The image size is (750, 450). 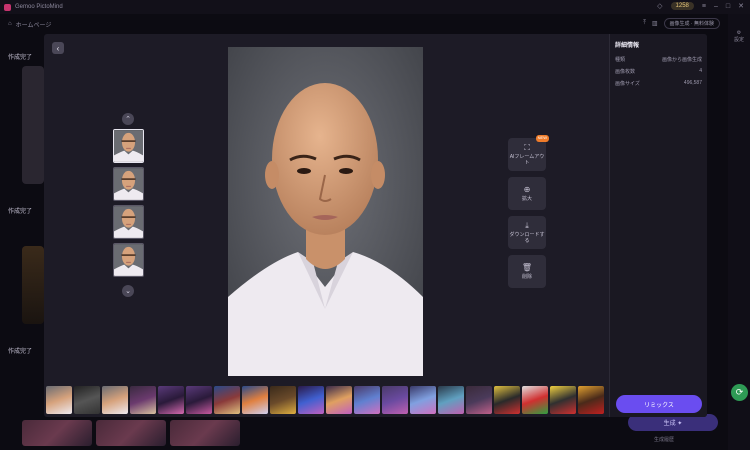 What do you see at coordinates (20, 352) in the screenshot?
I see `bg-section-title-3: 作成完了` at bounding box center [20, 352].